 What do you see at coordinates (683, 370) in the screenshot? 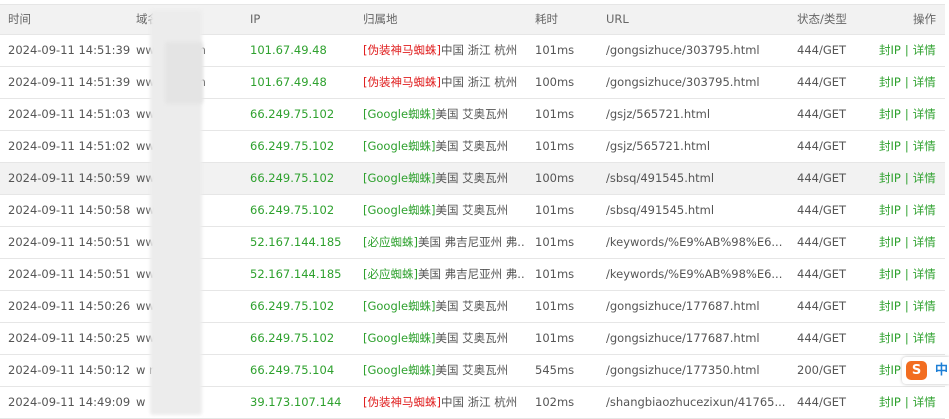
I see `cell-url: /gongsizhuce/177350.html` at bounding box center [683, 370].